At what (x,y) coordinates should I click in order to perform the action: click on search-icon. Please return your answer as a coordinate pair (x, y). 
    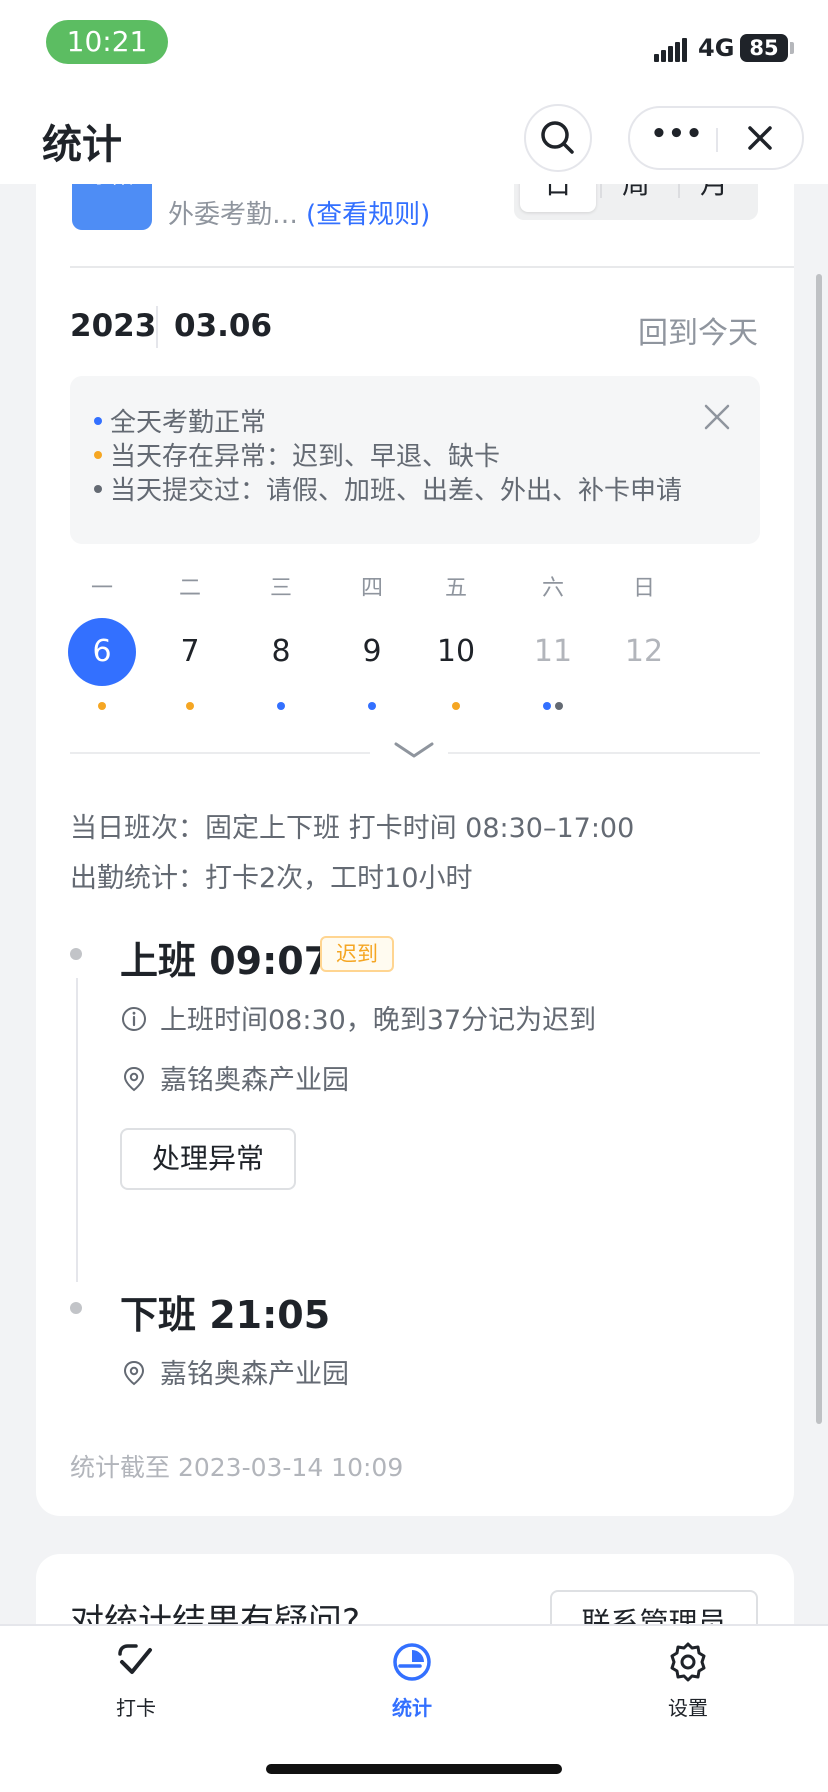
    Looking at the image, I should click on (557, 137).